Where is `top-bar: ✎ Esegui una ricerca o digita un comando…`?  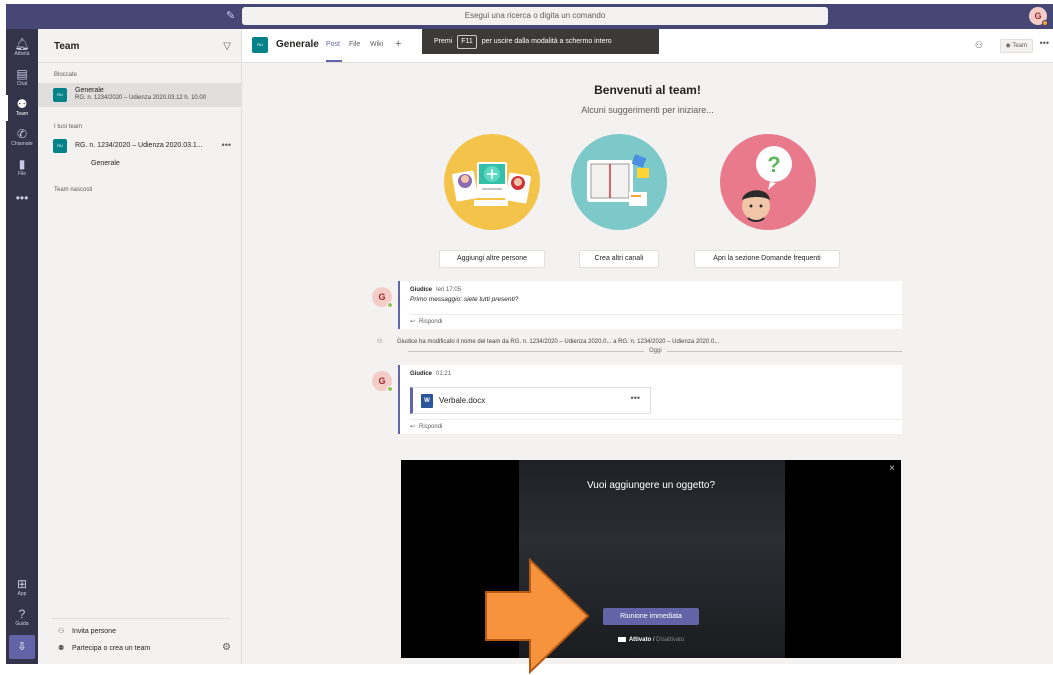 top-bar: ✎ Esegui una ricerca o digita un comando… is located at coordinates (529, 16).